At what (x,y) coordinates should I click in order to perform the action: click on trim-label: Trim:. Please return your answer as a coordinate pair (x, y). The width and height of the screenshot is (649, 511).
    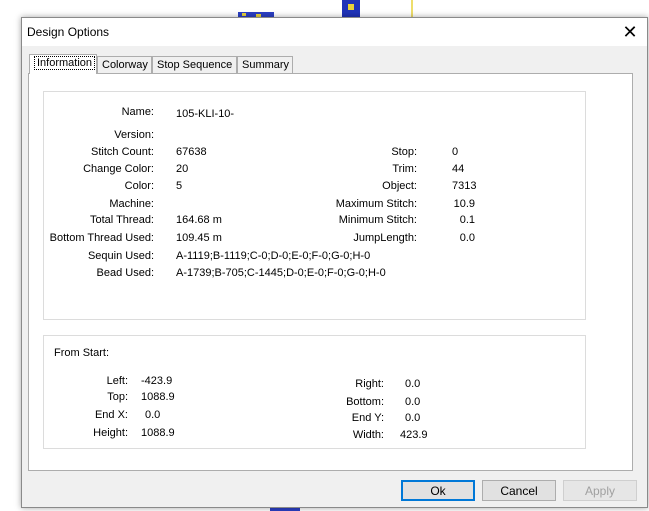
    Looking at the image, I should click on (404, 169).